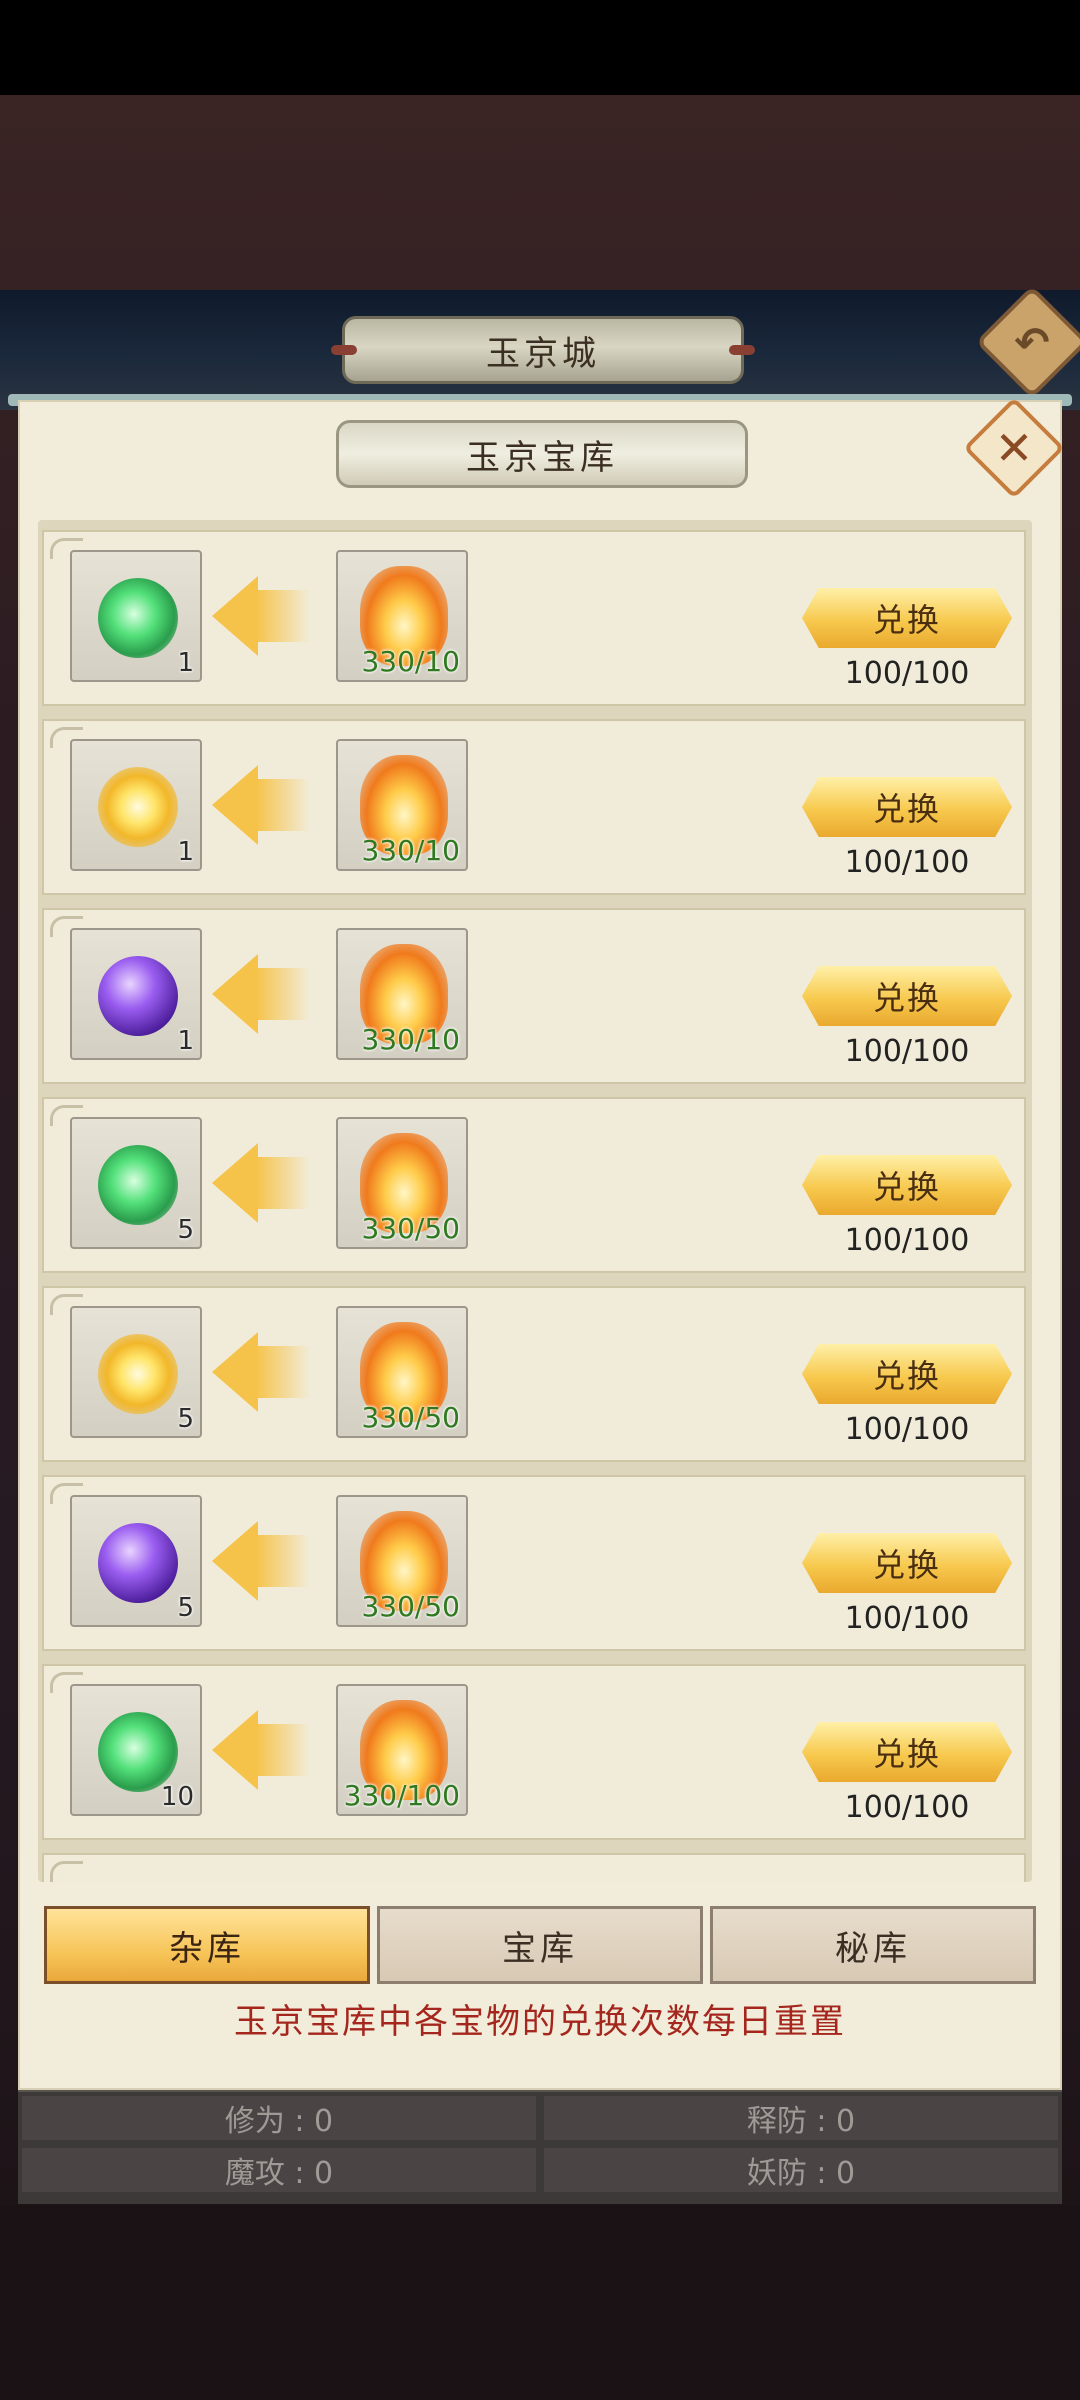 This screenshot has height=2400, width=1080. I want to click on tab-misc-vault: 杂库, so click(207, 1945).